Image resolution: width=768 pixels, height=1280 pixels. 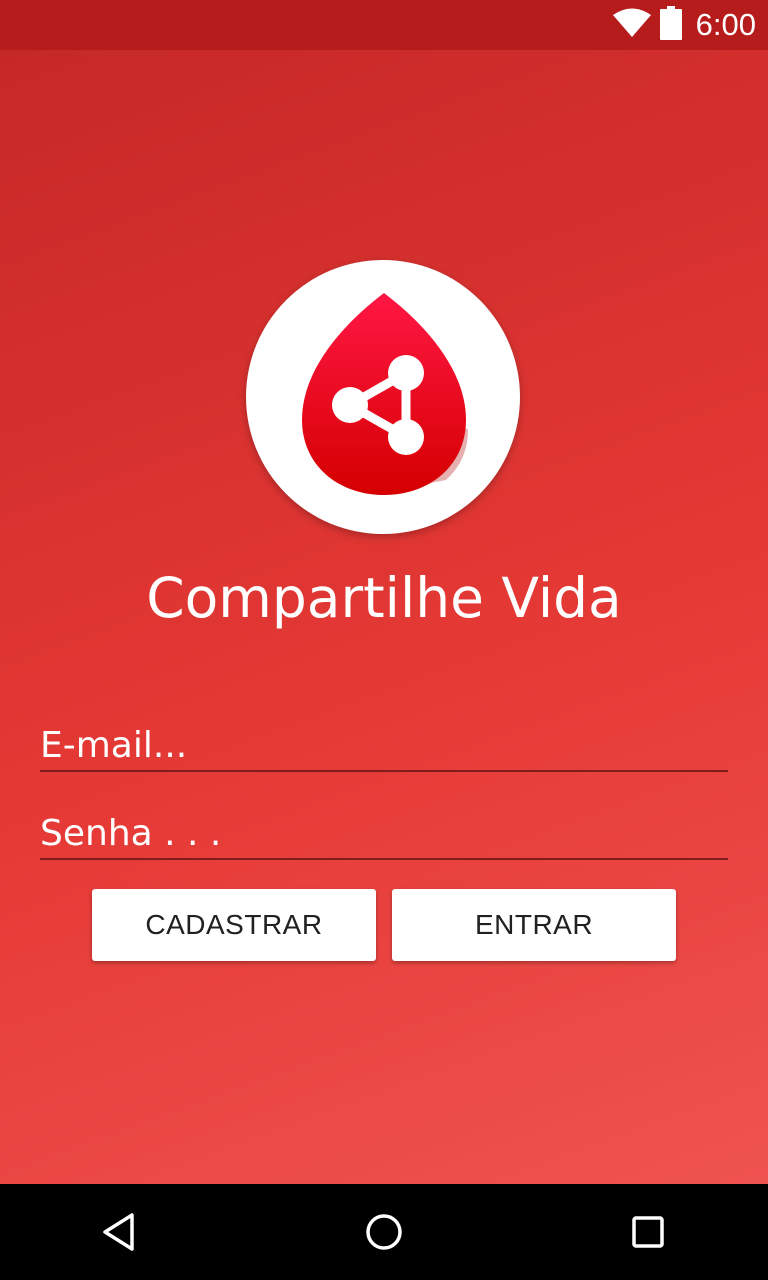 What do you see at coordinates (384, 598) in the screenshot?
I see `app-title: Compartilhe Vida` at bounding box center [384, 598].